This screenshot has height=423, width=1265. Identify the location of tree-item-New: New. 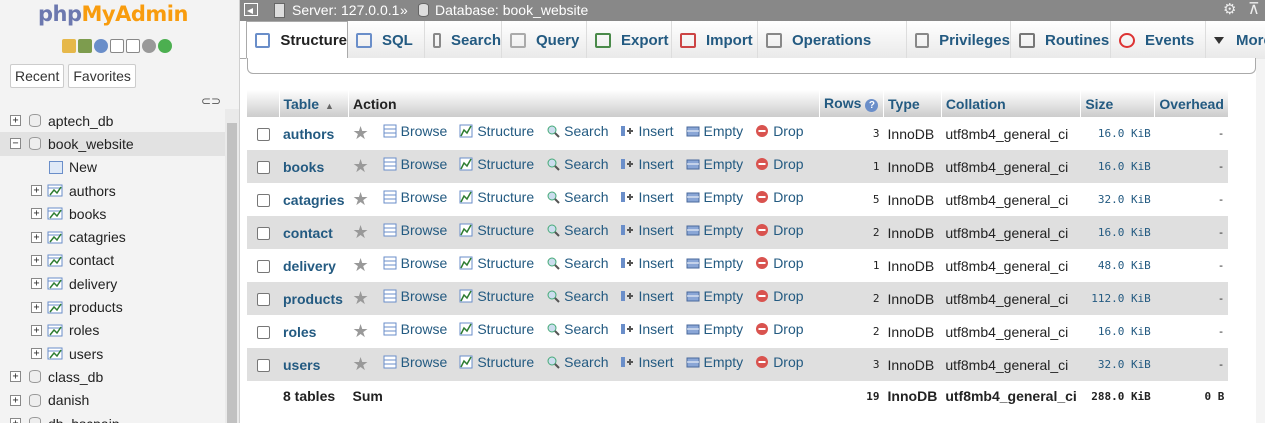
(112, 167).